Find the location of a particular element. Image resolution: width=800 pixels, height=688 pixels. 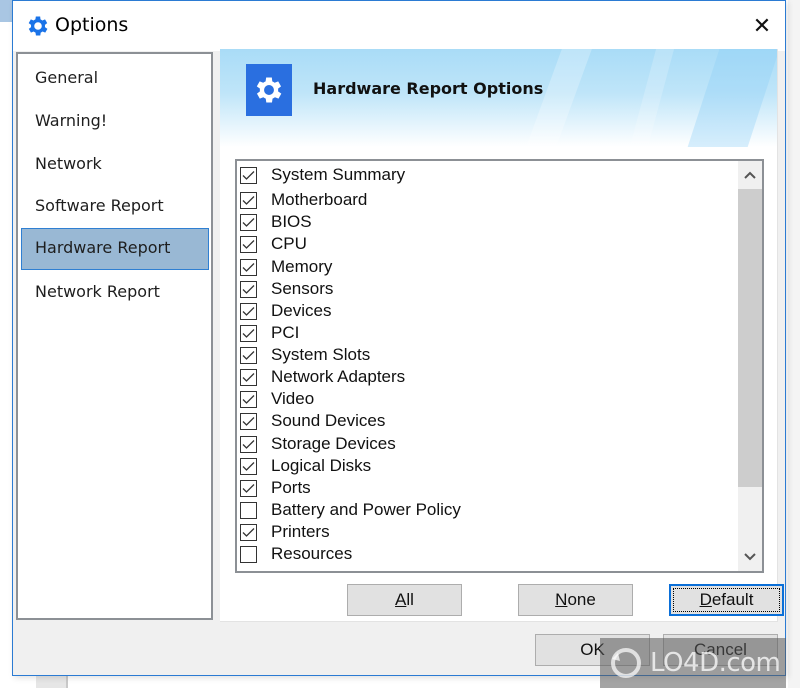

checklist-item: Resources is located at coordinates (296, 554).